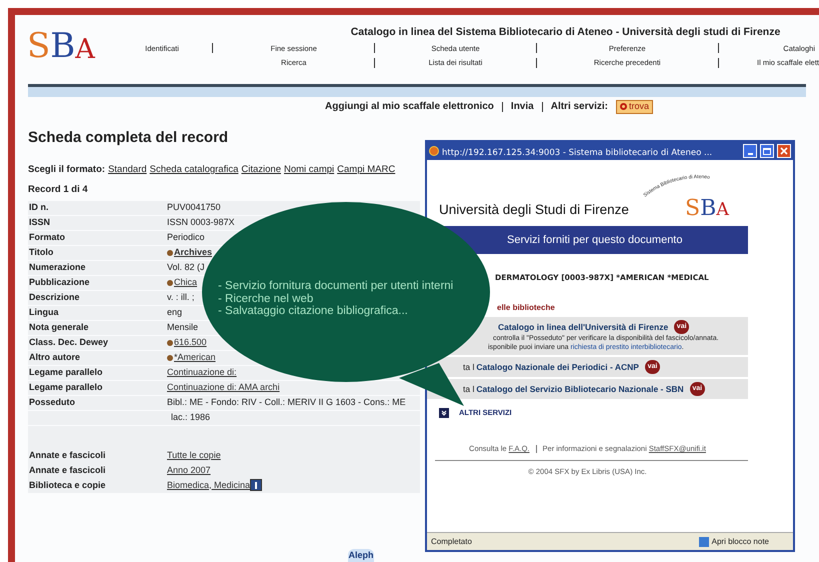 The width and height of the screenshot is (819, 562). Describe the element at coordinates (58, 190) in the screenshot. I see `record-counter: Record 1 di 4` at that location.